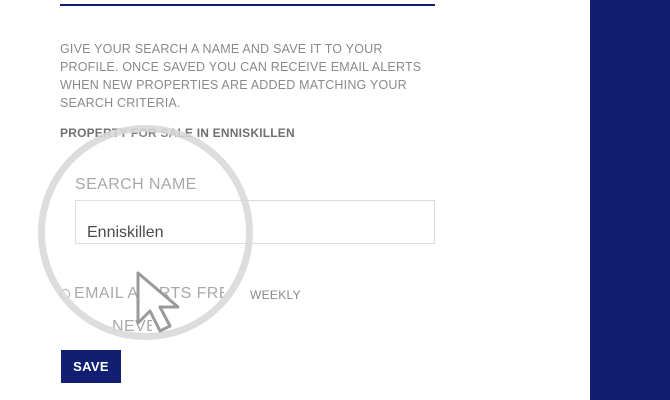 The height and width of the screenshot is (400, 670). I want to click on radio-button, so click(65, 294).